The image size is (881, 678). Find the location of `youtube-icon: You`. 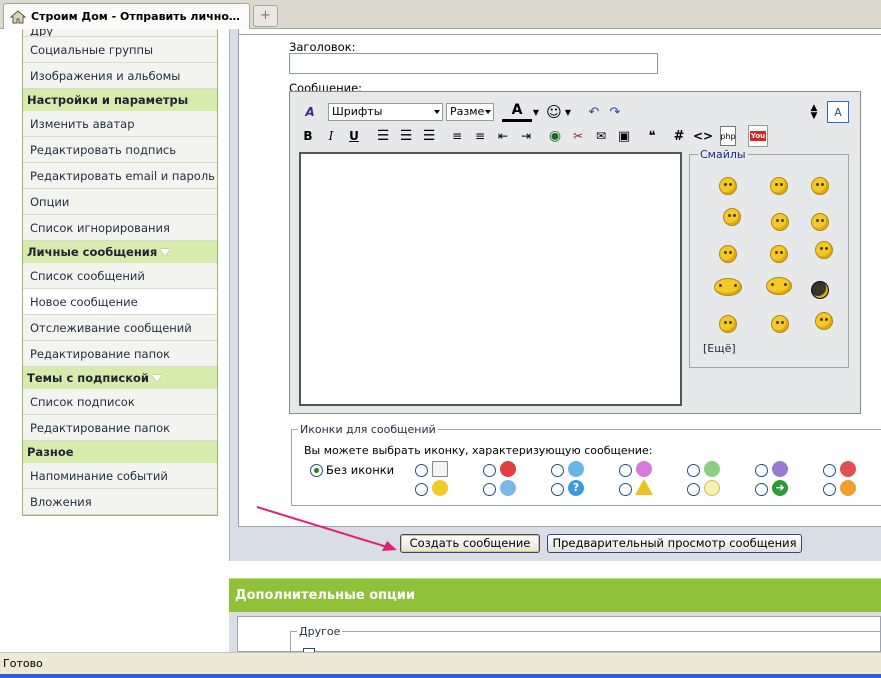

youtube-icon: You is located at coordinates (758, 136).